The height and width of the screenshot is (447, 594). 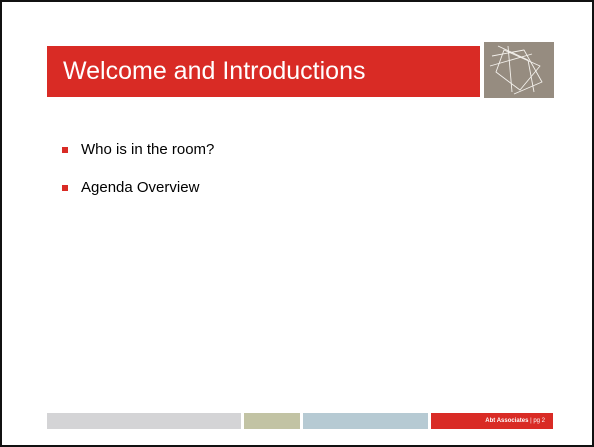 I want to click on logo-icon, so click(x=519, y=70).